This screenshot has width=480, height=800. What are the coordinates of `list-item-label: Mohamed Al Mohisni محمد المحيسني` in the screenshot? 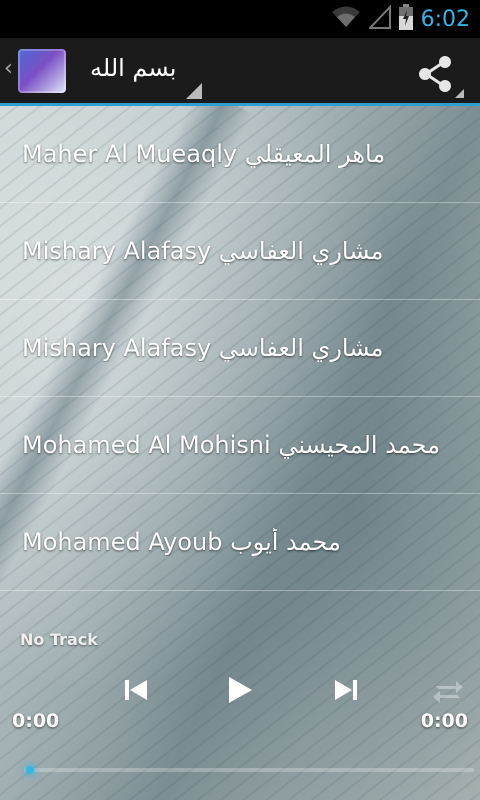 It's located at (231, 445).